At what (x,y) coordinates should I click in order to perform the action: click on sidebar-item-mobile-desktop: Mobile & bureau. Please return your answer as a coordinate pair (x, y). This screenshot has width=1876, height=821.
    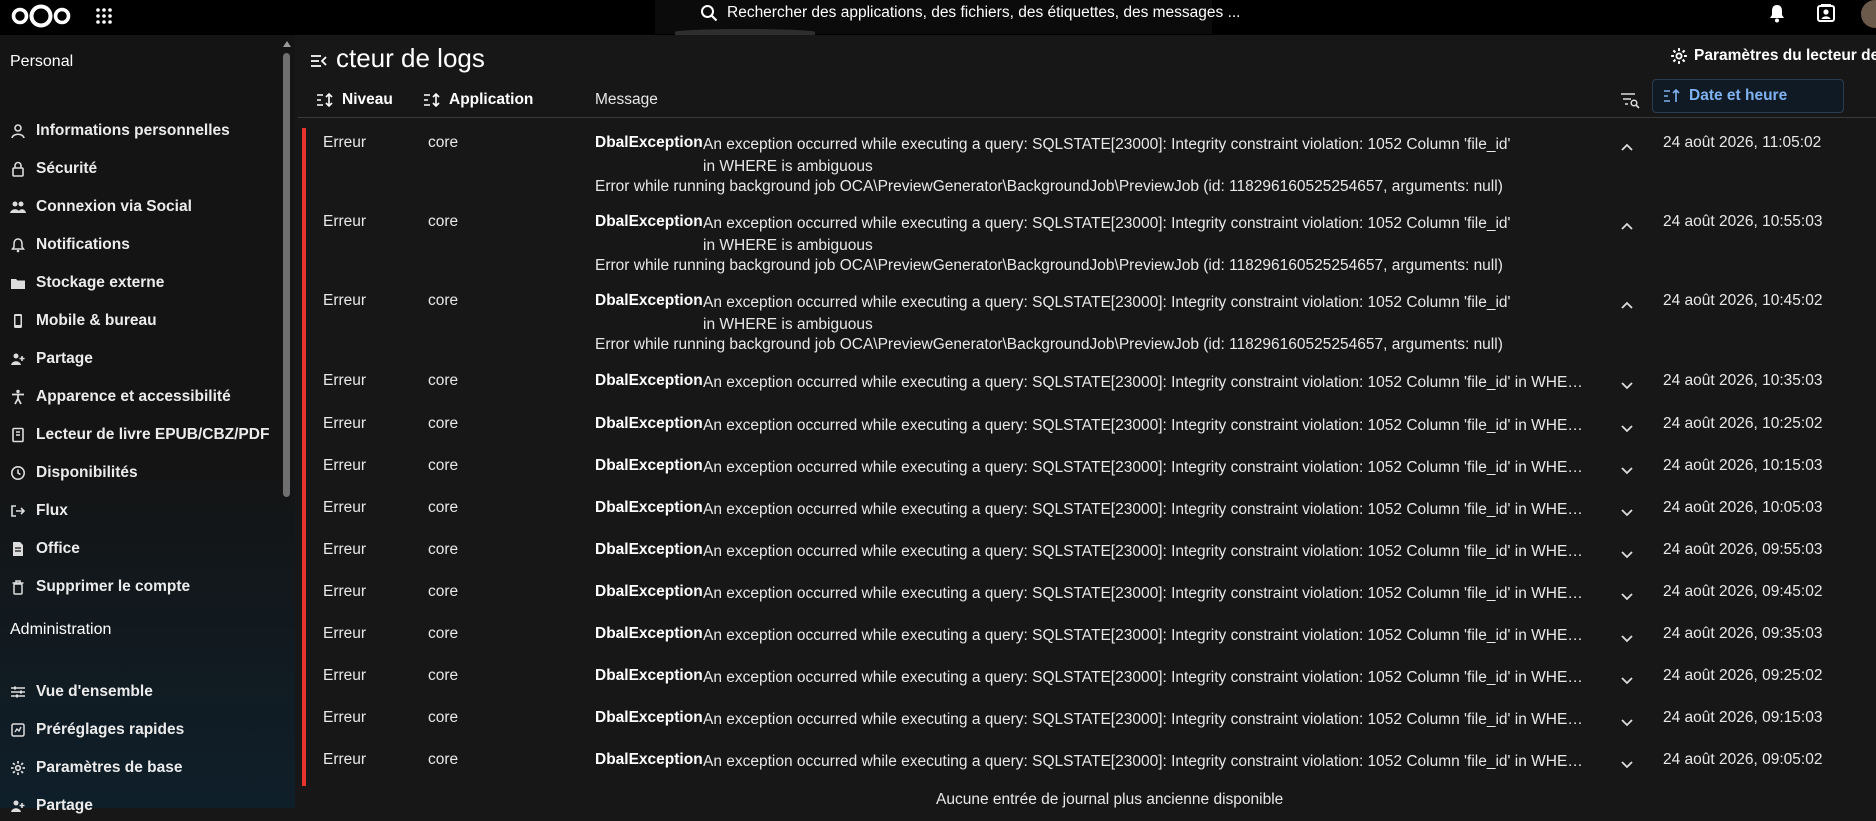
    Looking at the image, I should click on (83, 321).